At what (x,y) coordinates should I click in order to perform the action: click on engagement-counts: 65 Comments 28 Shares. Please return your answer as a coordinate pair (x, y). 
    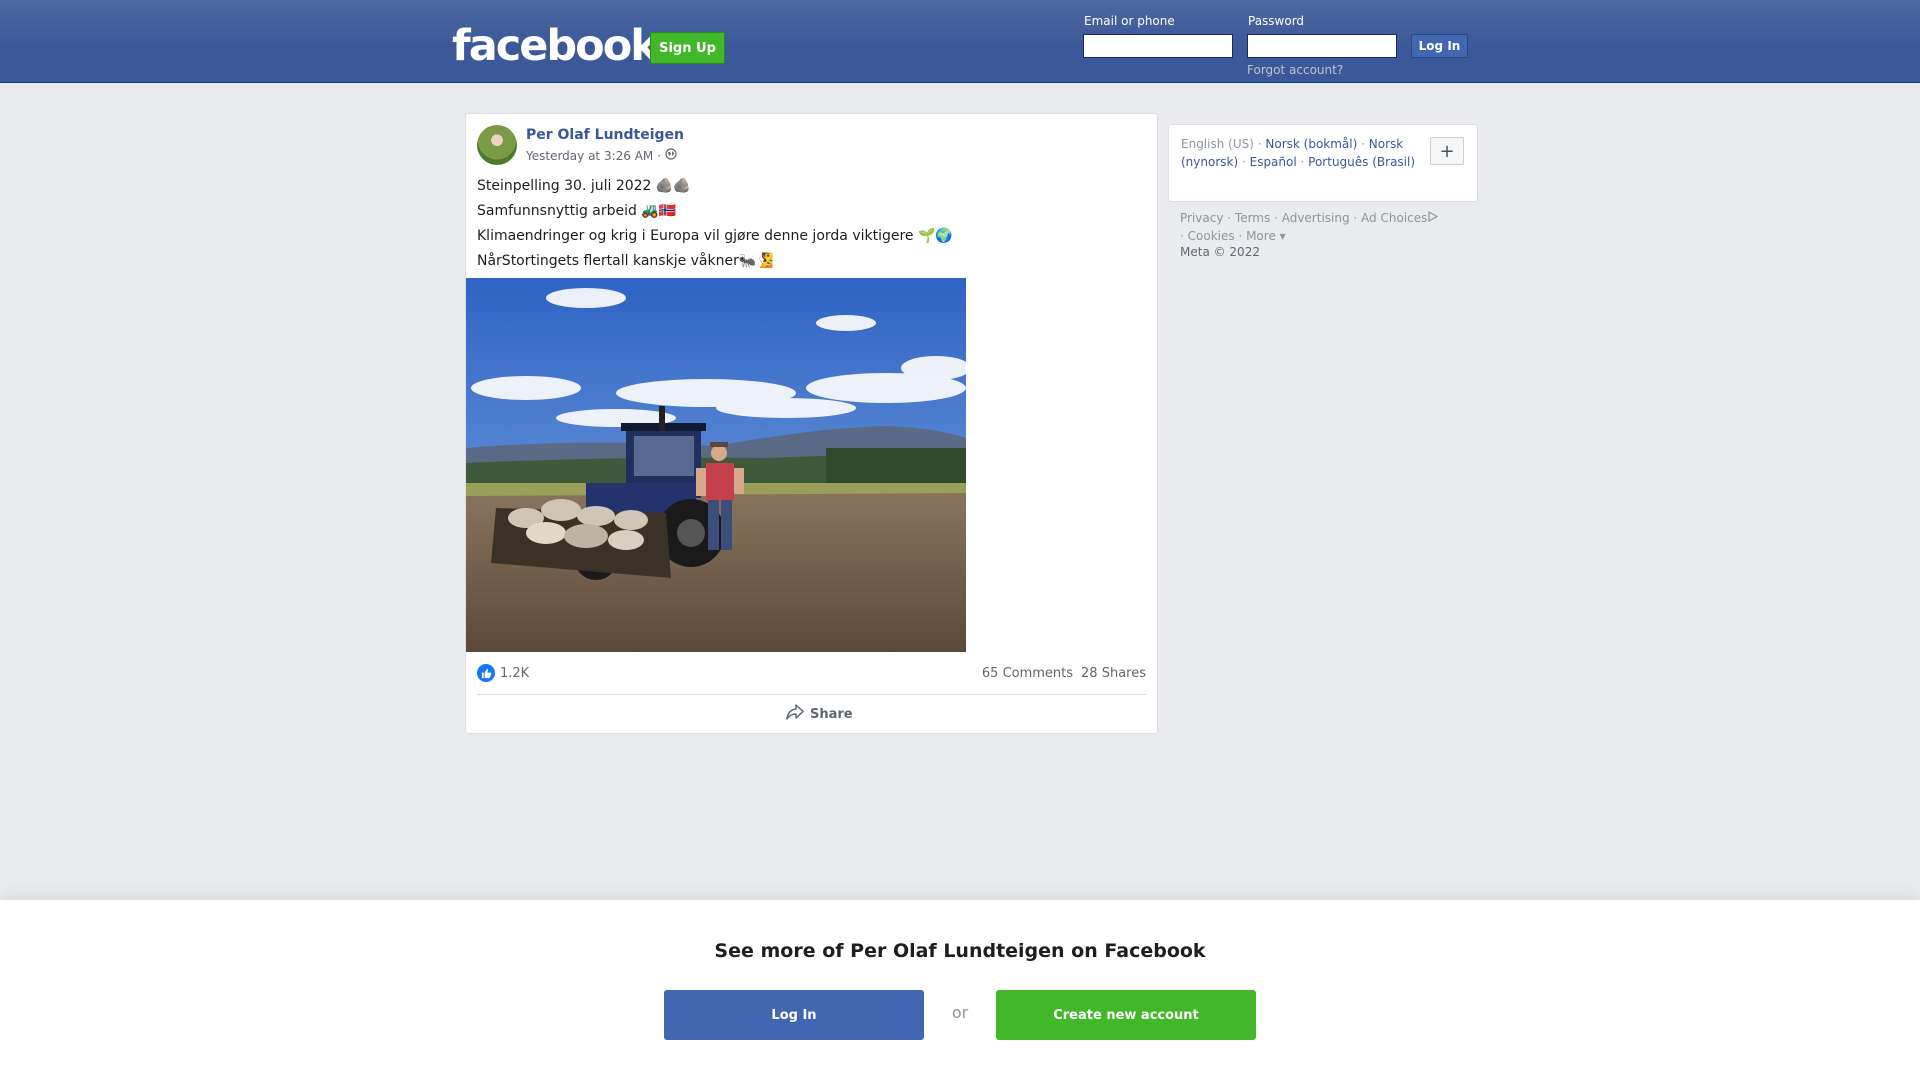
    Looking at the image, I should click on (1064, 673).